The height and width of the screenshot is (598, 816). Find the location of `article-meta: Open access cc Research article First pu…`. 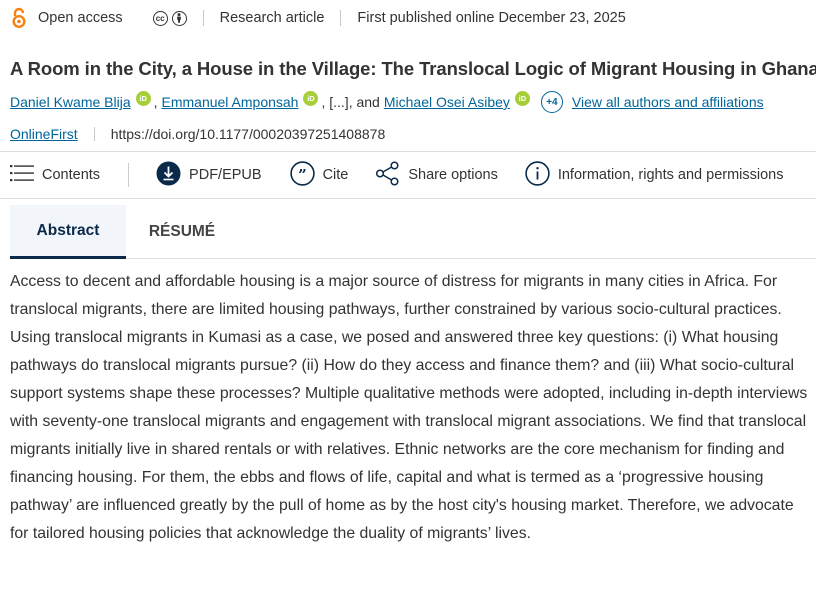

article-meta: Open access cc Research article First pu… is located at coordinates (318, 18).